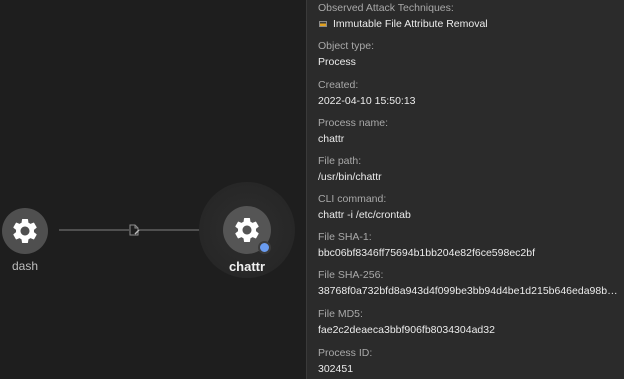 Image resolution: width=624 pixels, height=379 pixels. Describe the element at coordinates (410, 24) in the screenshot. I see `technique-name: Immutable File Attribute Removal` at that location.